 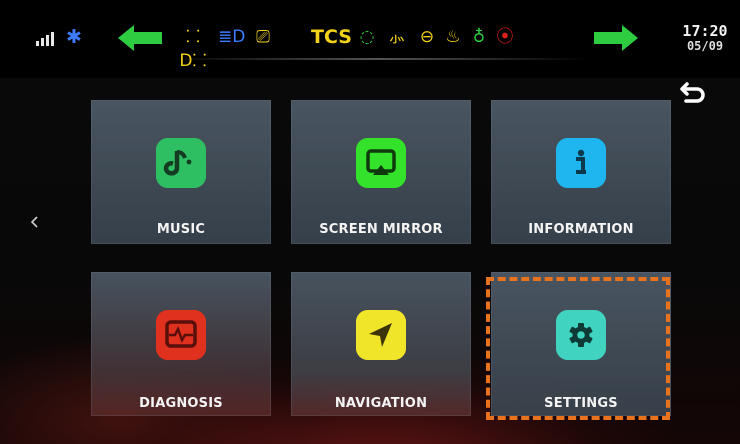 What do you see at coordinates (35, 222) in the screenshot?
I see `previous-page-chevron-icon` at bounding box center [35, 222].